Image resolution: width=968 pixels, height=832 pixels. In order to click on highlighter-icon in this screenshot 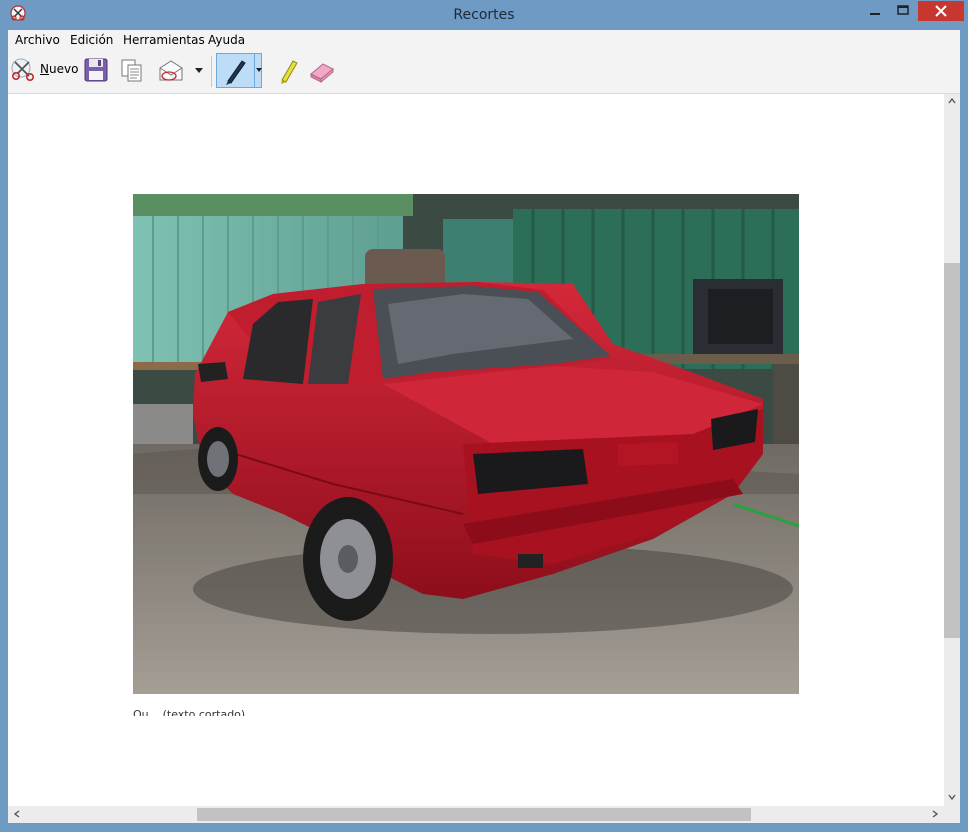, I will do `click(289, 72)`.